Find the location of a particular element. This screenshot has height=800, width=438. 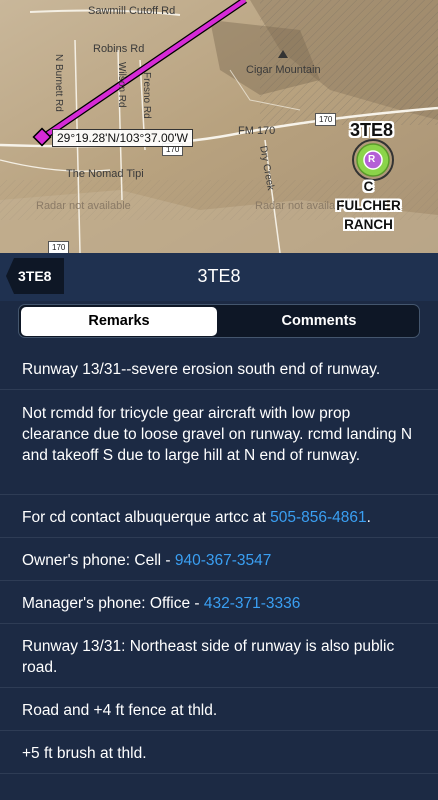

map-label: Wilson Rd is located at coordinates (121, 85).